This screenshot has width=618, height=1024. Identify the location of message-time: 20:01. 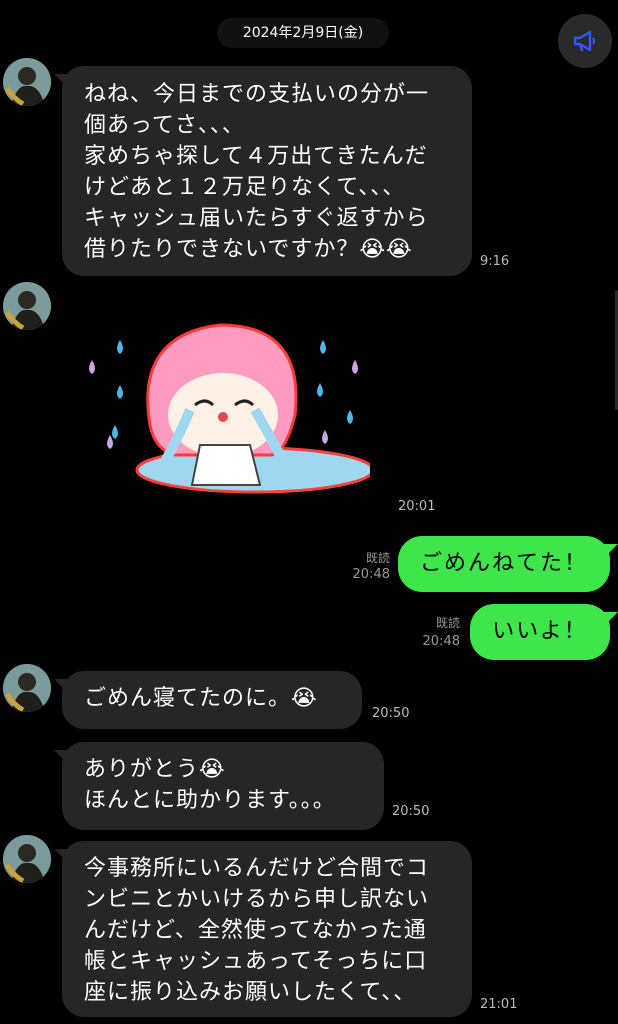
(417, 506).